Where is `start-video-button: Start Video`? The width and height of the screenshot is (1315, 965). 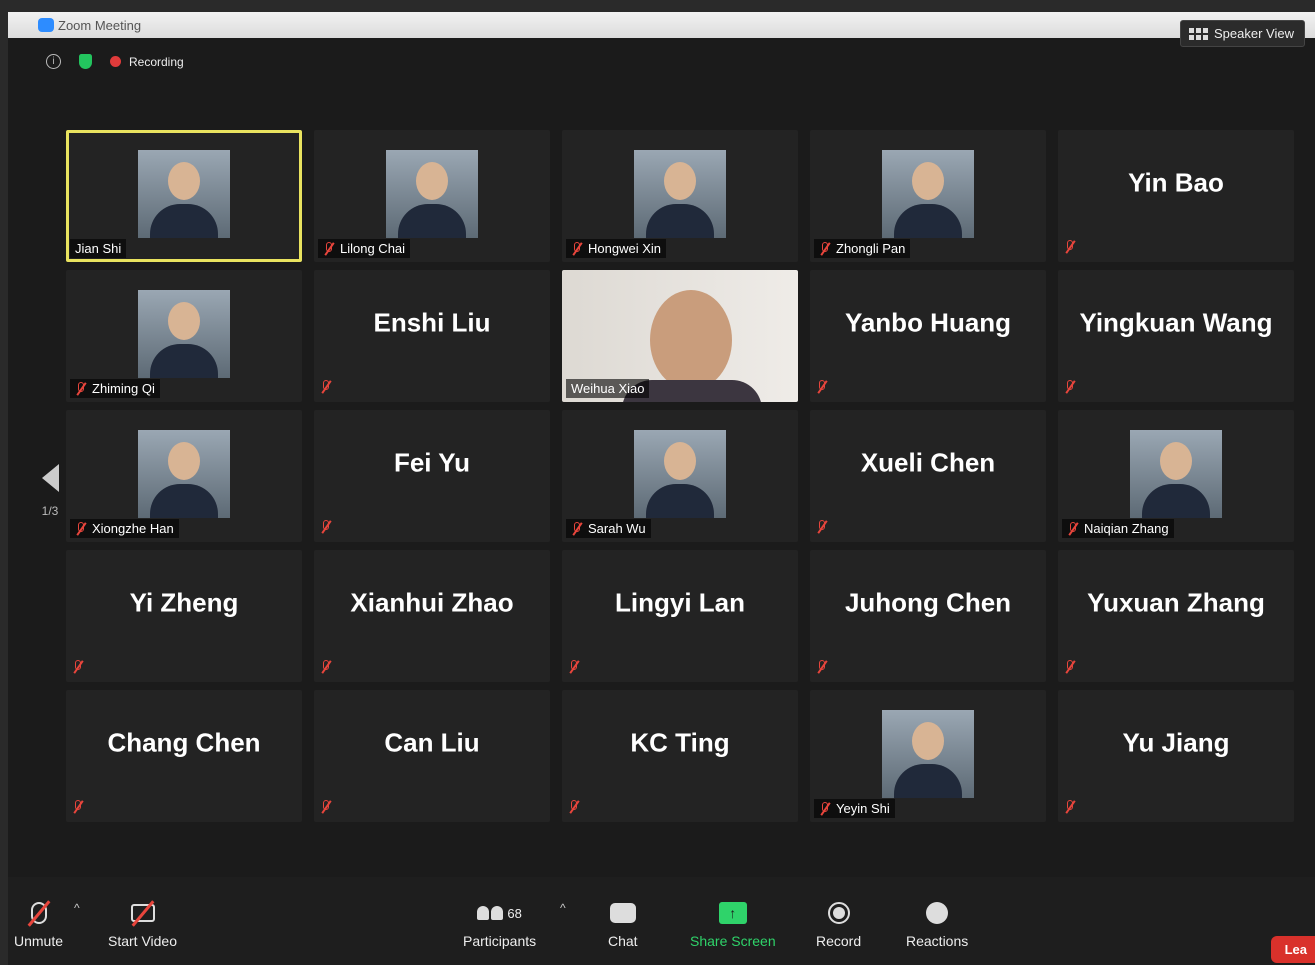 start-video-button: Start Video is located at coordinates (142, 923).